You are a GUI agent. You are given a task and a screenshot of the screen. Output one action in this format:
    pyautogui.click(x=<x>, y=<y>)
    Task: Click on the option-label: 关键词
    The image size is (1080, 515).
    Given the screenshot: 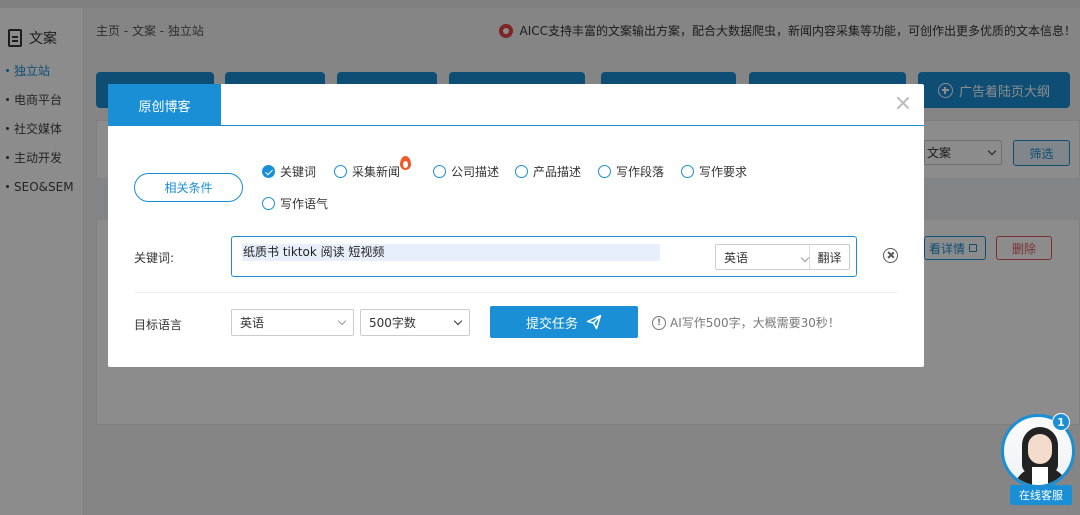 What is the action you would take?
    pyautogui.click(x=298, y=172)
    